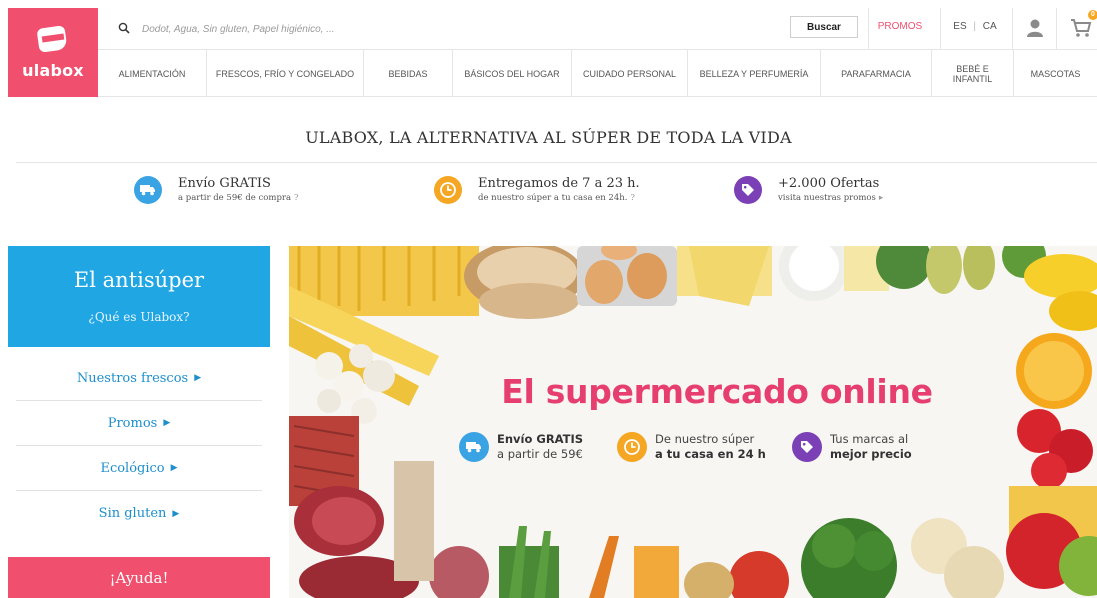  Describe the element at coordinates (53, 70) in the screenshot. I see `logo-text: ulabox` at that location.